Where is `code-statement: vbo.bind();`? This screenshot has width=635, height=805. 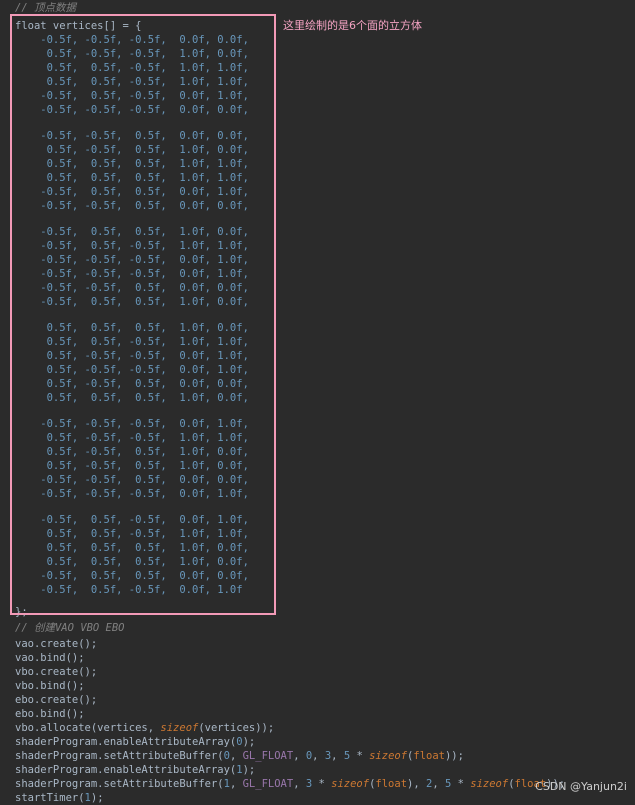
code-statement: vbo.bind(); is located at coordinates (50, 686).